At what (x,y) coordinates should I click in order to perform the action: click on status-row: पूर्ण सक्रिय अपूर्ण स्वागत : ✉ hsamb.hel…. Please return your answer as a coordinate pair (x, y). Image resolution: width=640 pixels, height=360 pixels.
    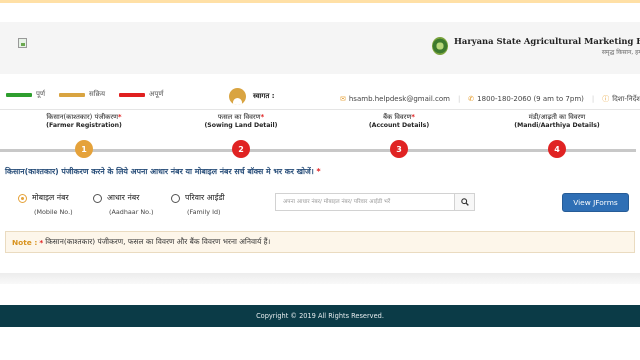
    Looking at the image, I should click on (320, 98).